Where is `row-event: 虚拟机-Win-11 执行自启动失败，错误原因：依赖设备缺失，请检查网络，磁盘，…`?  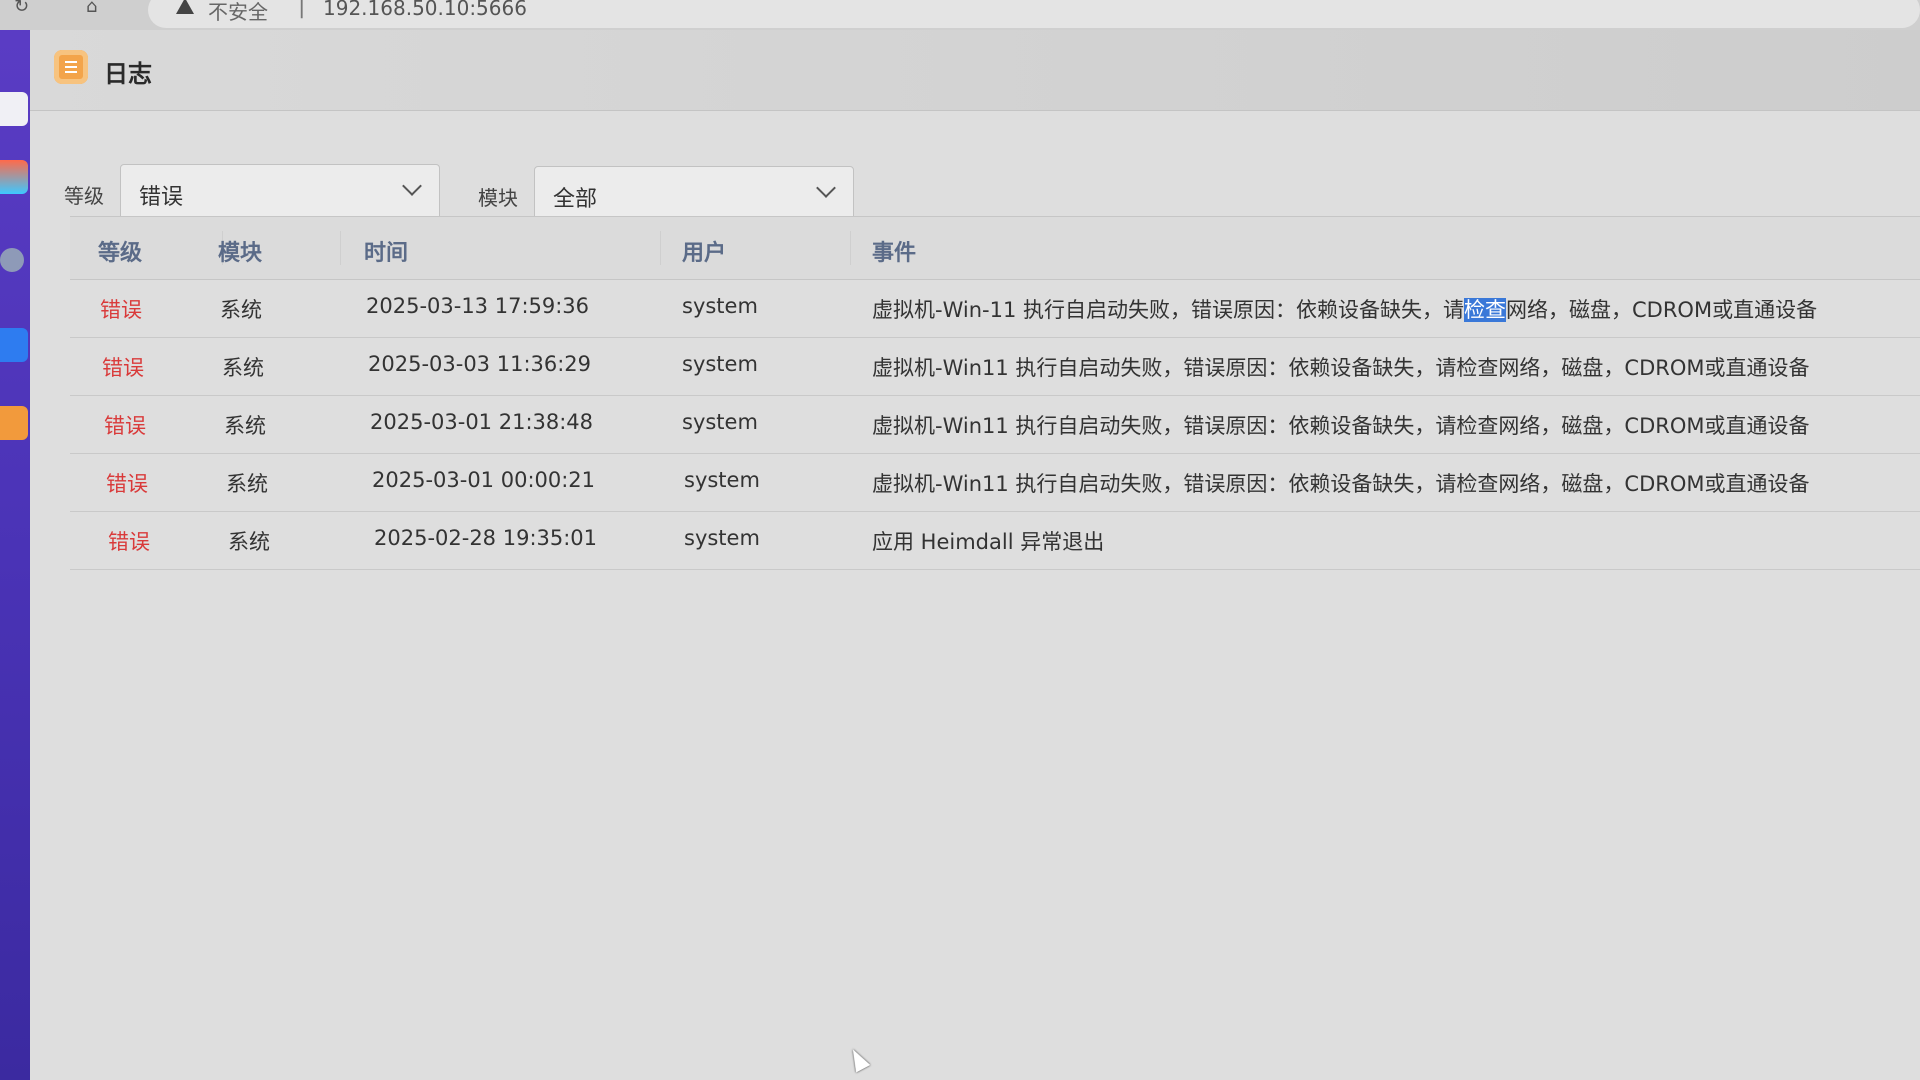 row-event: 虚拟机-Win-11 执行自启动失败，错误原因：依赖设备缺失，请检查网络，磁盘，… is located at coordinates (1344, 309).